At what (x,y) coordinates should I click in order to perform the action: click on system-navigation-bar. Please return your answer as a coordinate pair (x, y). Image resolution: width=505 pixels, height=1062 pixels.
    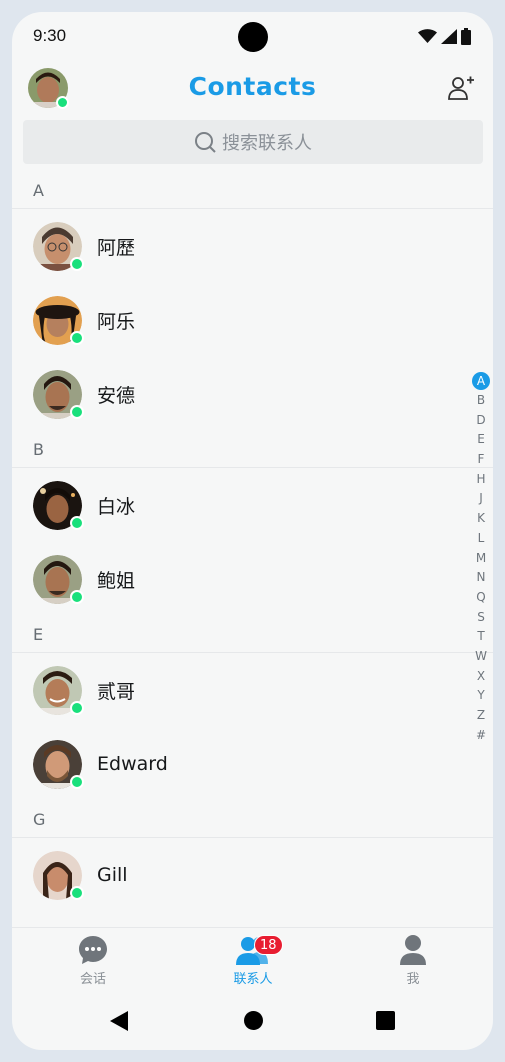
    Looking at the image, I should click on (252, 1019).